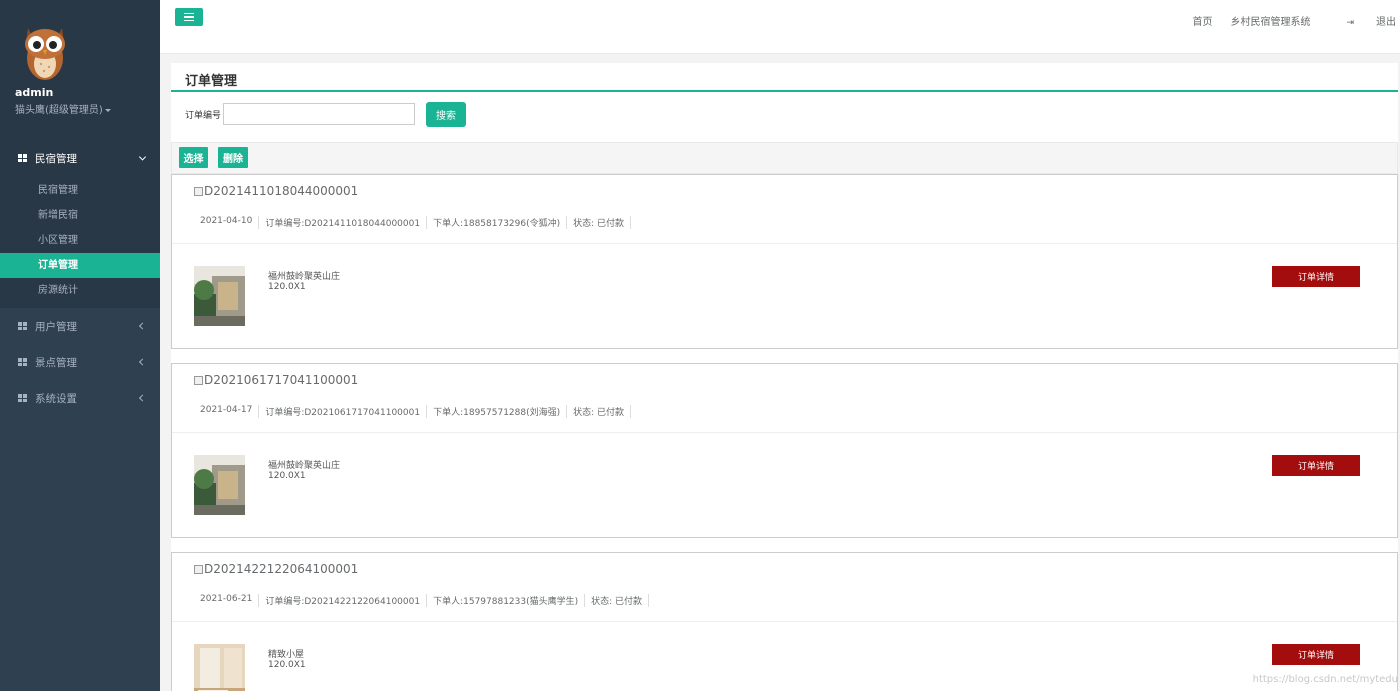 The height and width of the screenshot is (691, 1400). I want to click on owl-avatar, so click(45, 51).